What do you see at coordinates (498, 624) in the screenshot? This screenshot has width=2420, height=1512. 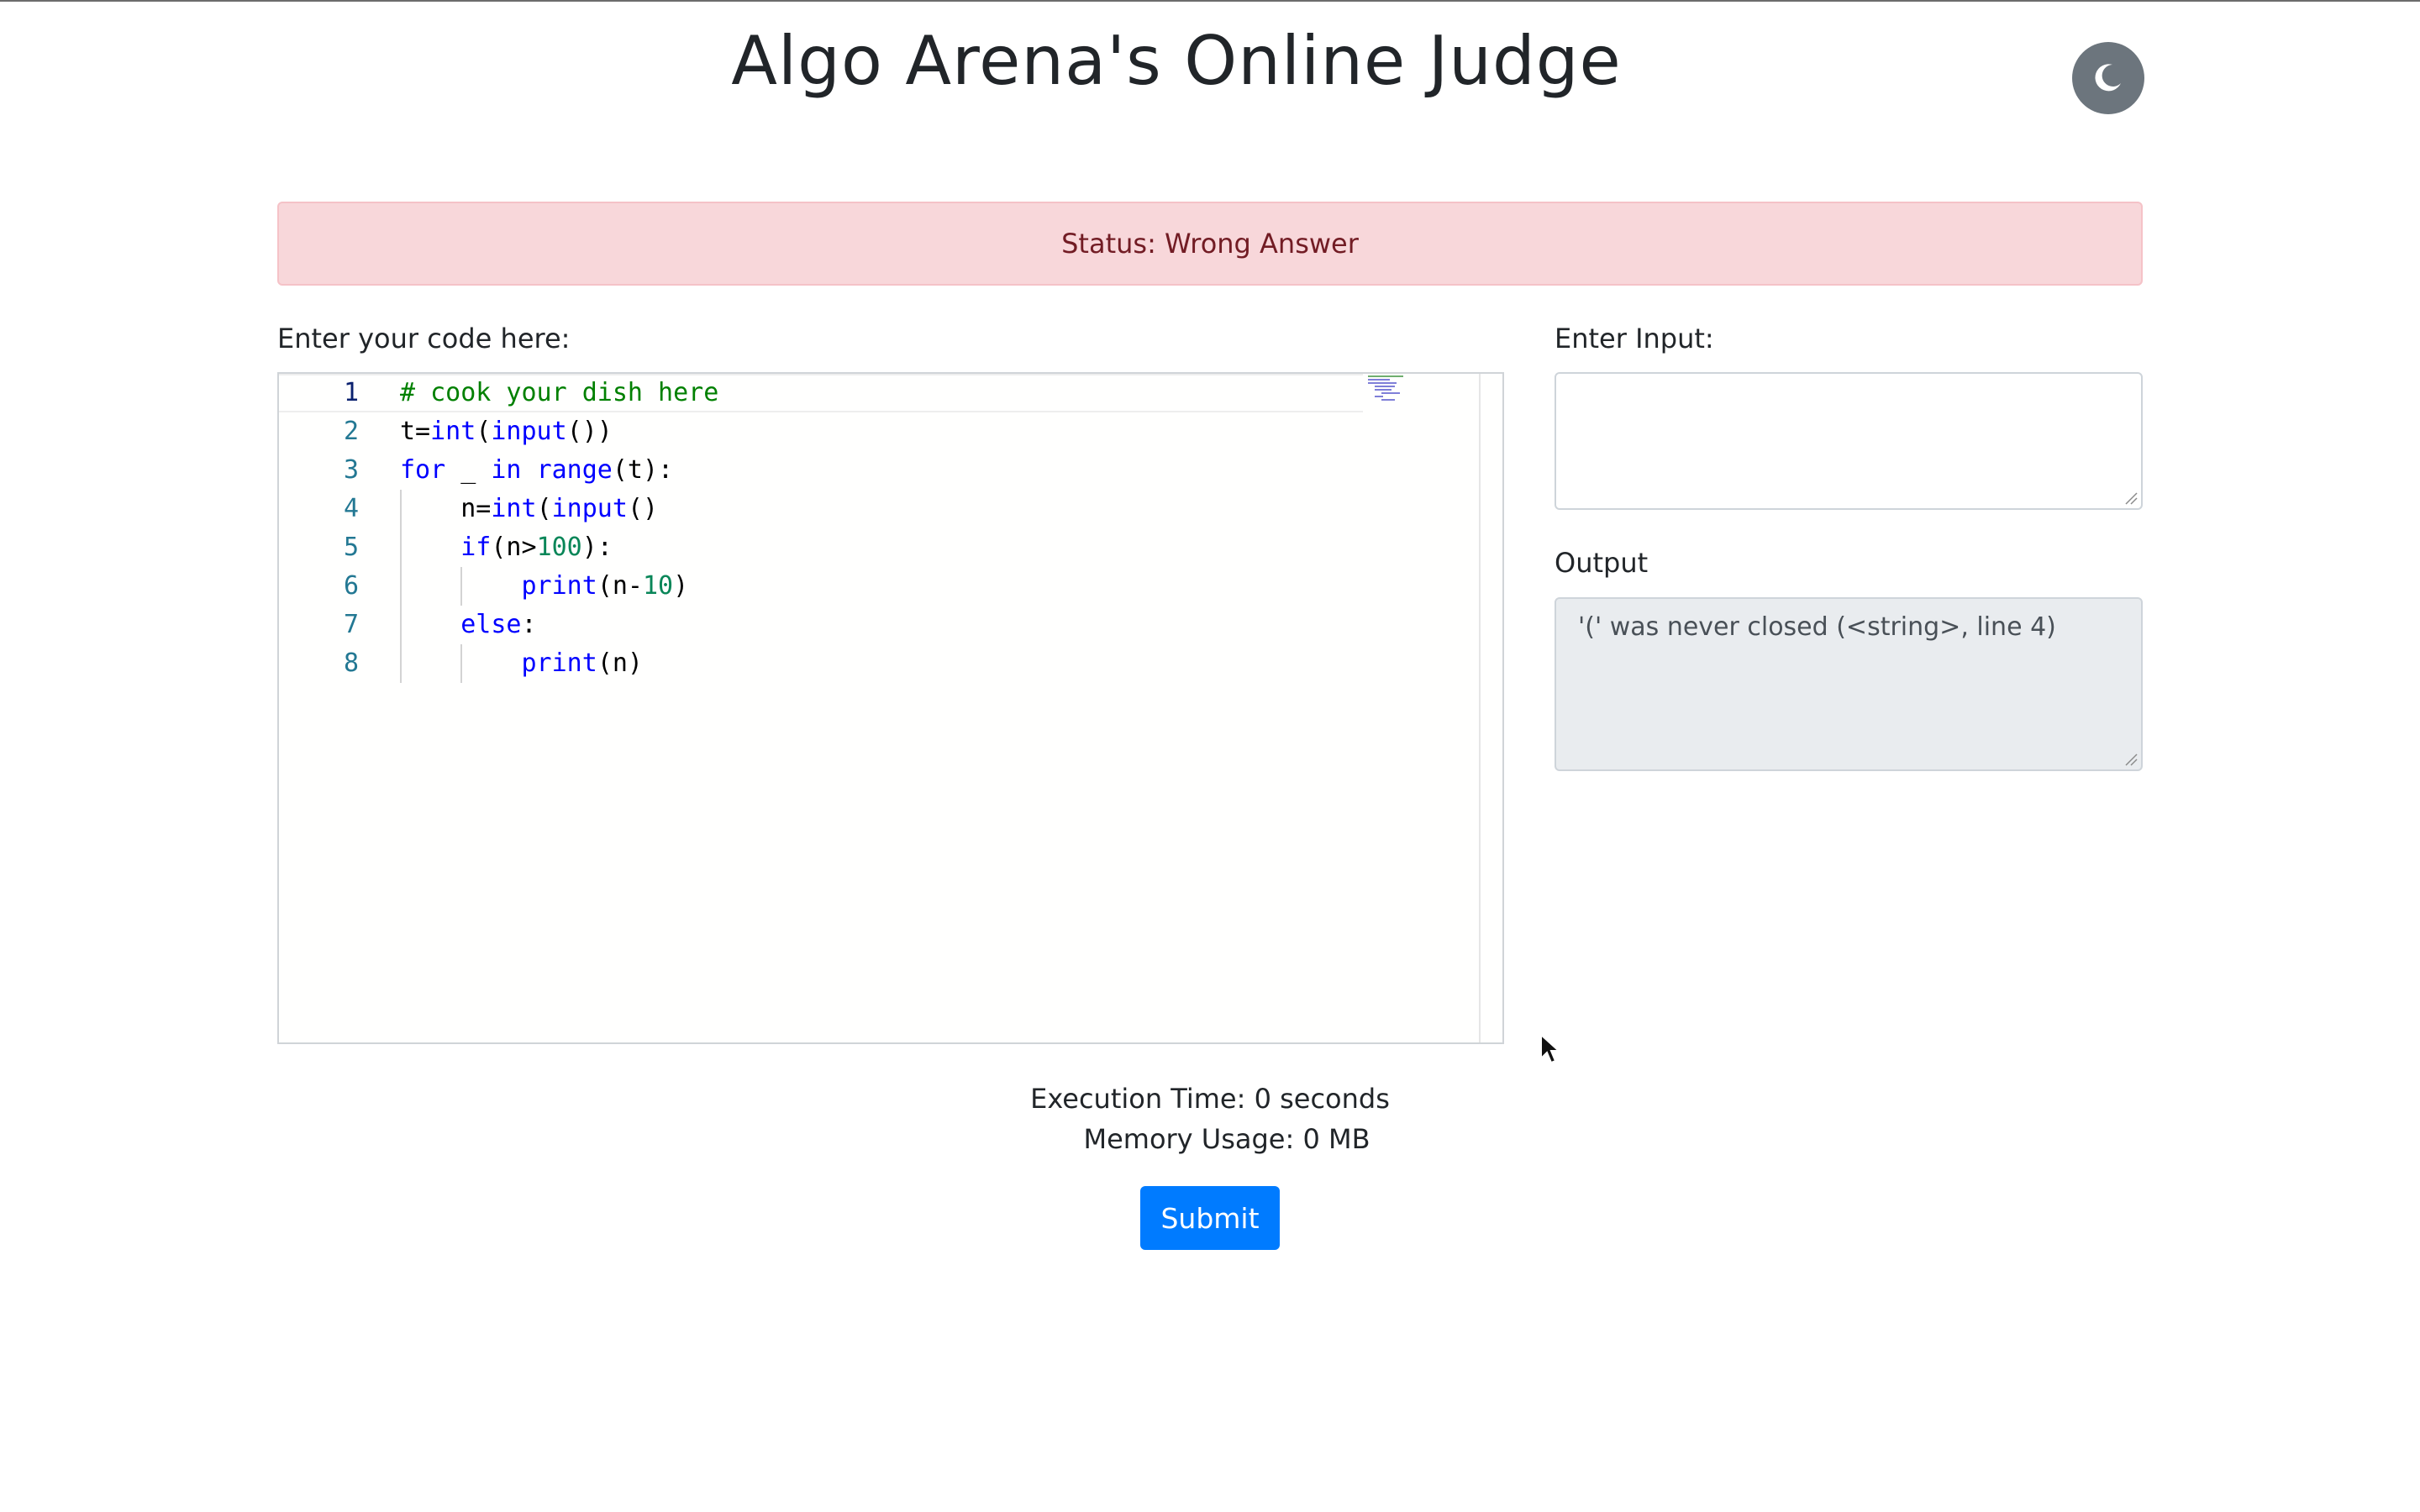 I see `code-line: else:` at bounding box center [498, 624].